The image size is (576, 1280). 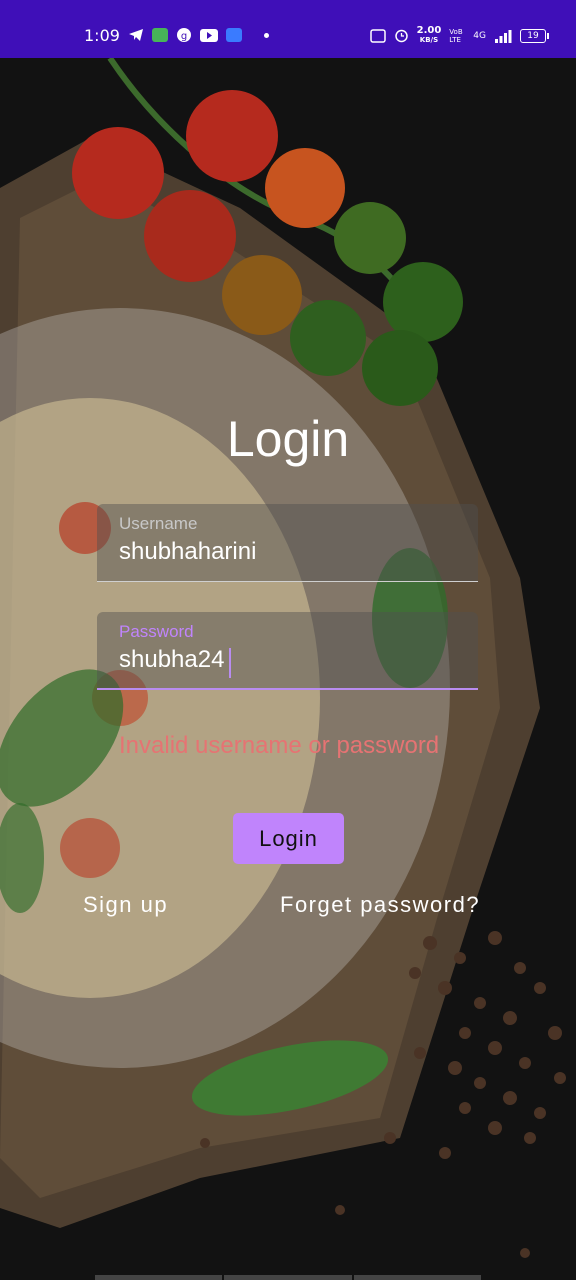 What do you see at coordinates (401, 36) in the screenshot?
I see `alarm-icon` at bounding box center [401, 36].